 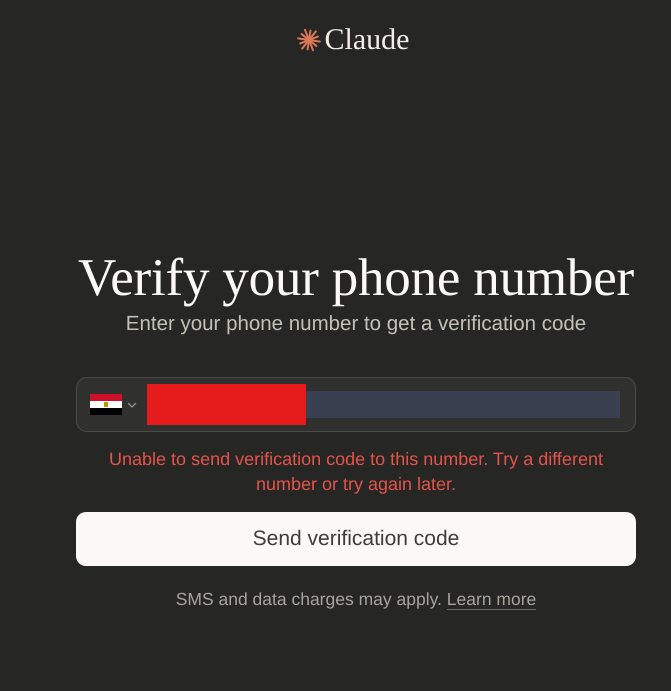 What do you see at coordinates (356, 278) in the screenshot?
I see `page-title: Verify your phone number` at bounding box center [356, 278].